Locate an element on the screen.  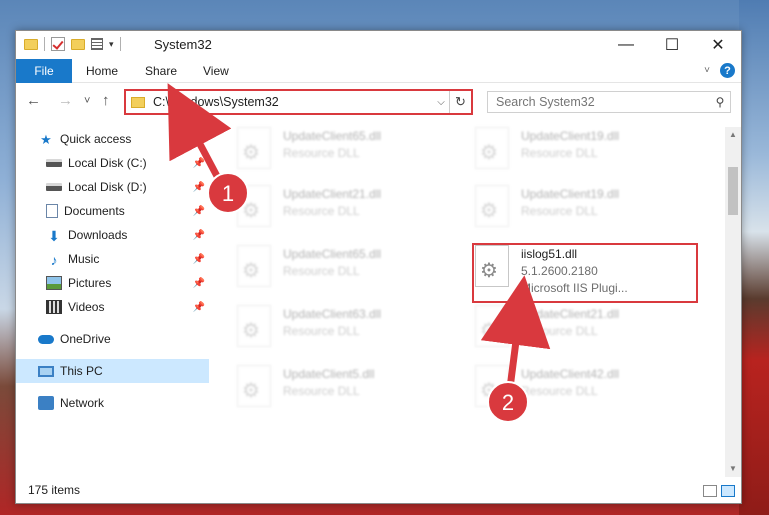
sidebar-item-label: Quick access is located at coordinates (96, 139).